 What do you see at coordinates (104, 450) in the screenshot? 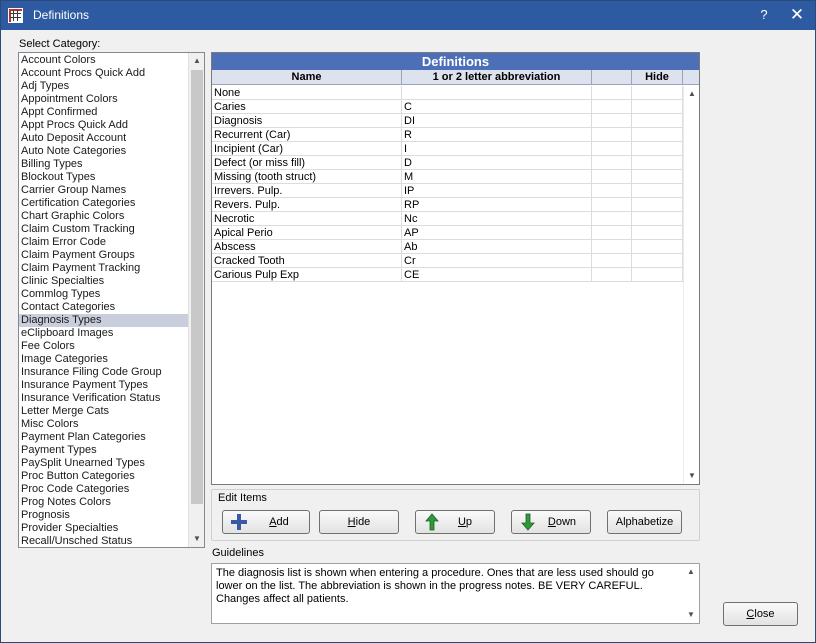
I see `category-item: Payment Types` at bounding box center [104, 450].